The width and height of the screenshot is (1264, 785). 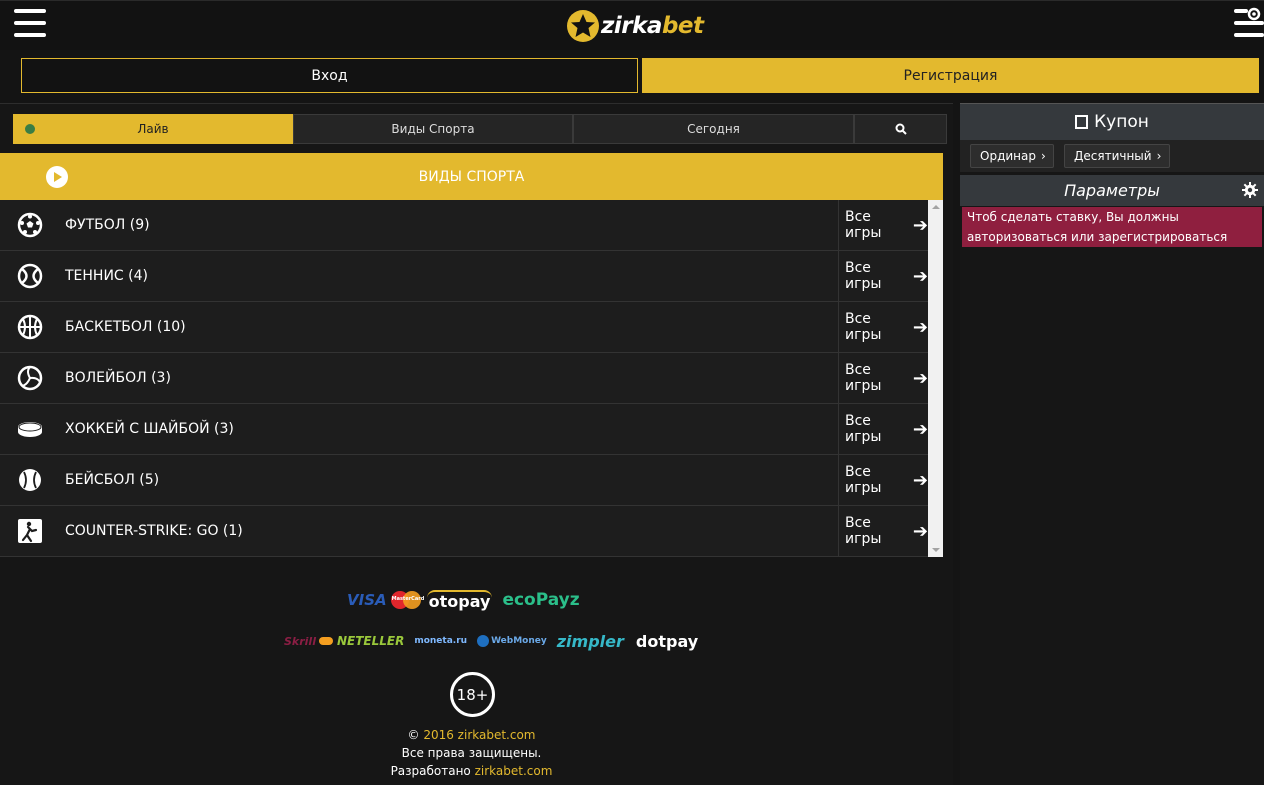 I want to click on tab-live-label: Лайв, so click(x=153, y=129).